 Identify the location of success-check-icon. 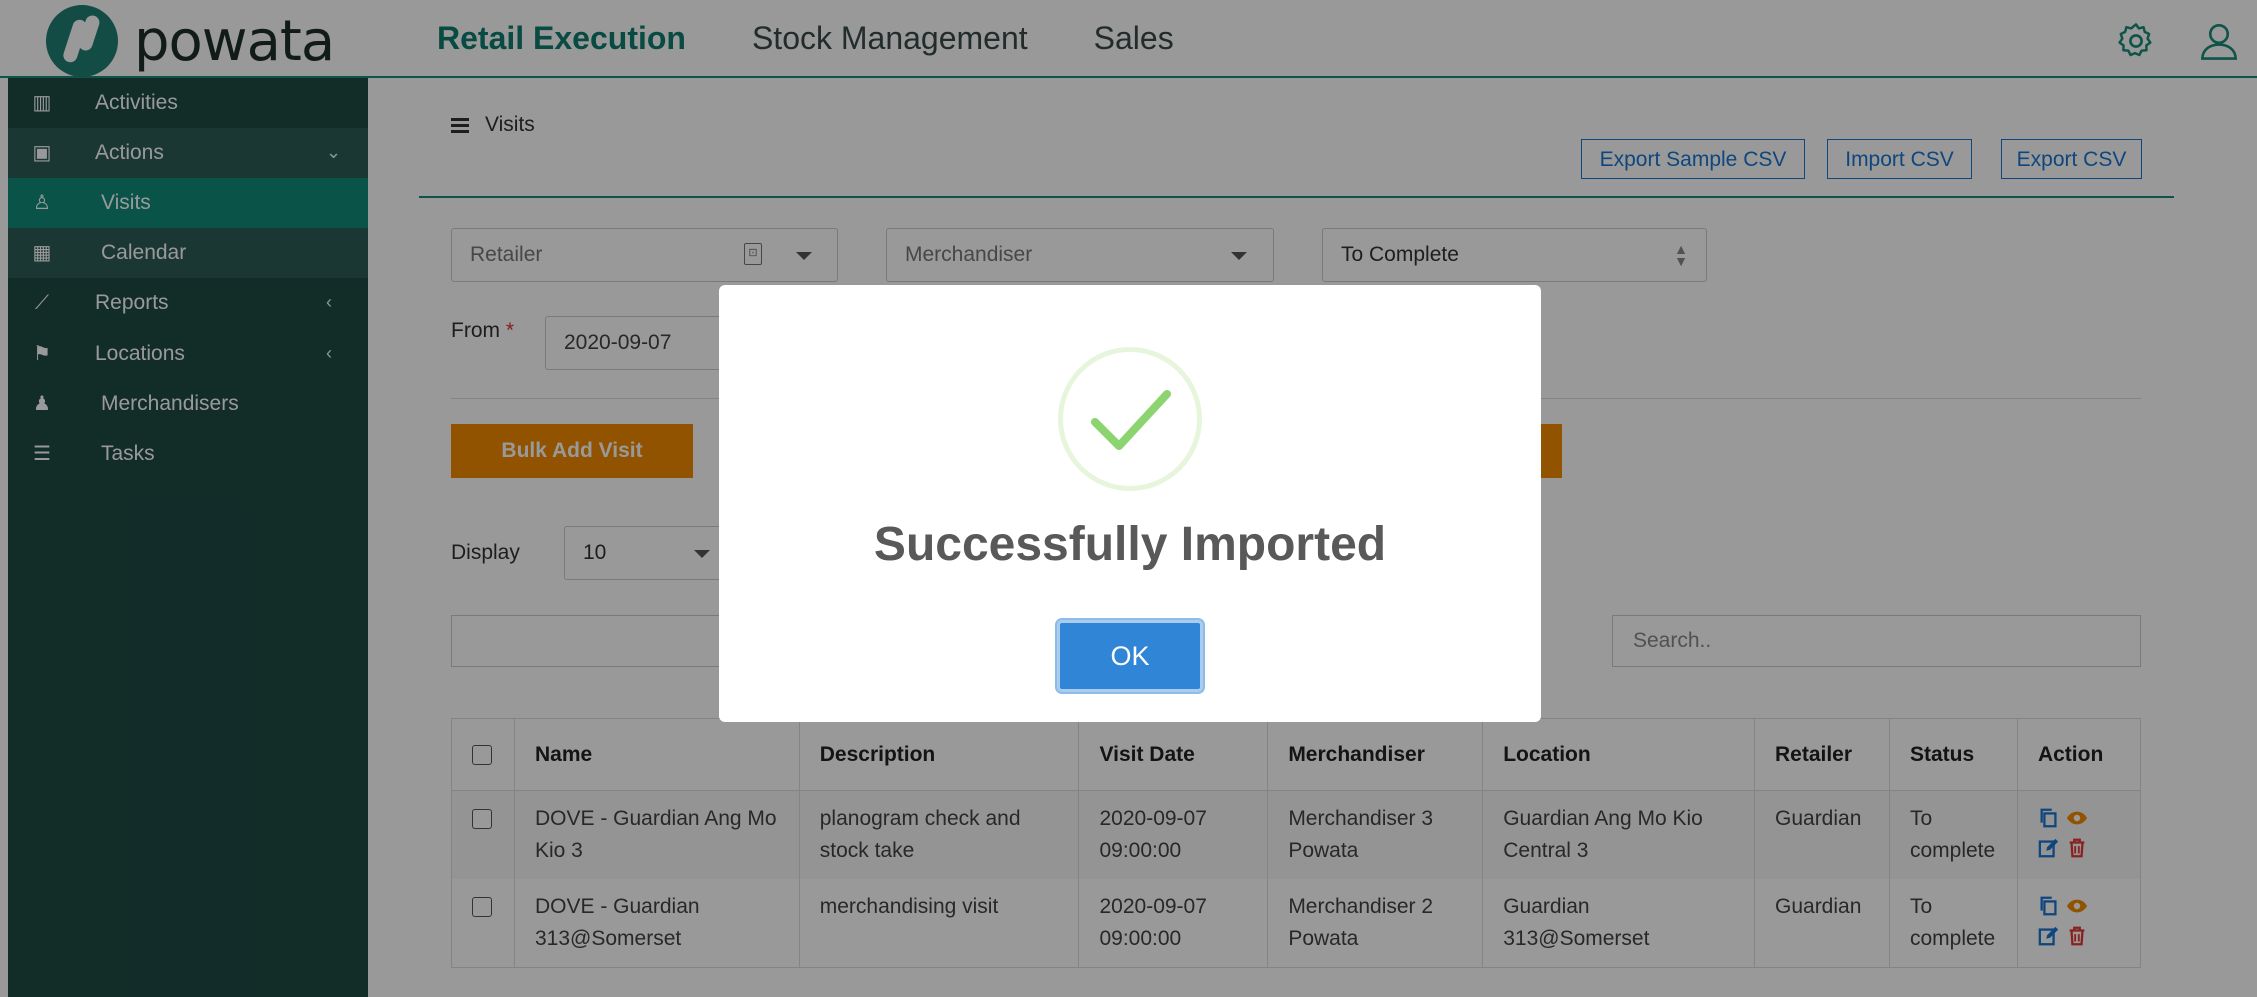
(1130, 419).